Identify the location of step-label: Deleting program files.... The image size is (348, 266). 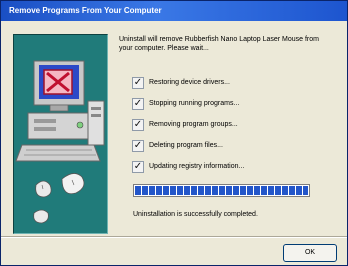
(186, 145).